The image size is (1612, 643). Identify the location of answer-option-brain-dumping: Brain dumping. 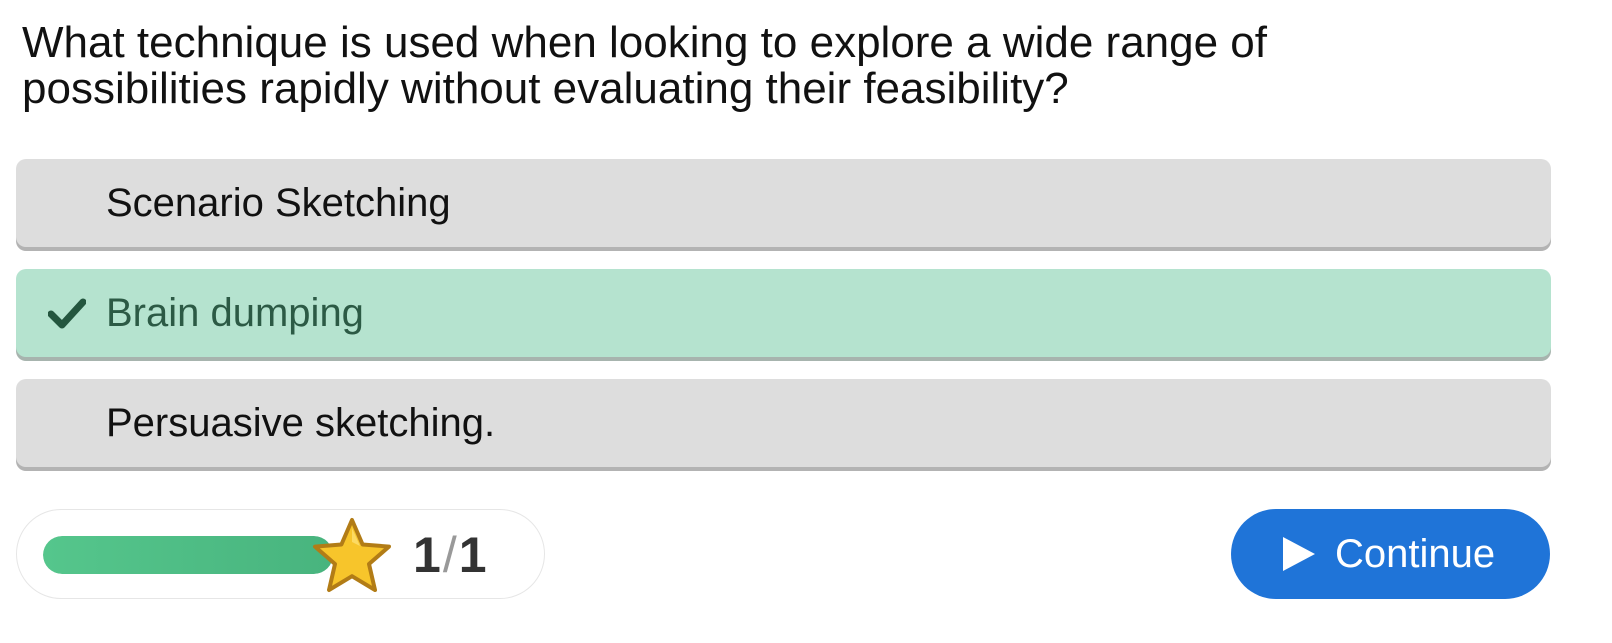
(783, 313).